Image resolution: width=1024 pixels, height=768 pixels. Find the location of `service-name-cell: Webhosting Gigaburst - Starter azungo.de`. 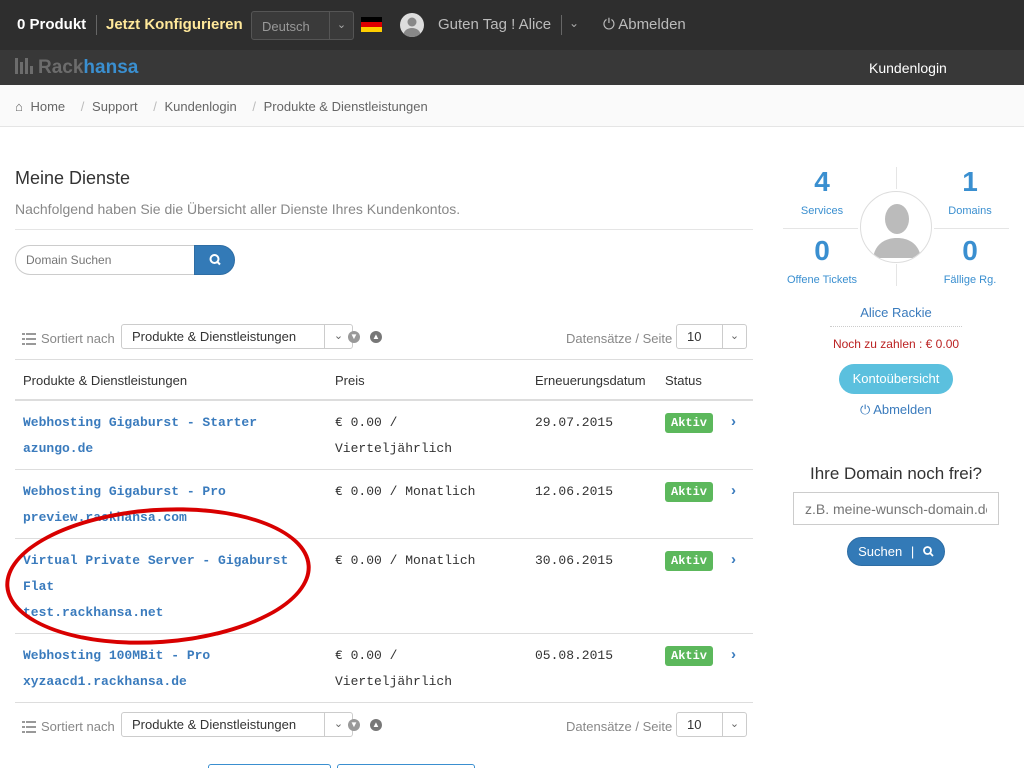

service-name-cell: Webhosting Gigaburst - Starter azungo.de is located at coordinates (168, 436).